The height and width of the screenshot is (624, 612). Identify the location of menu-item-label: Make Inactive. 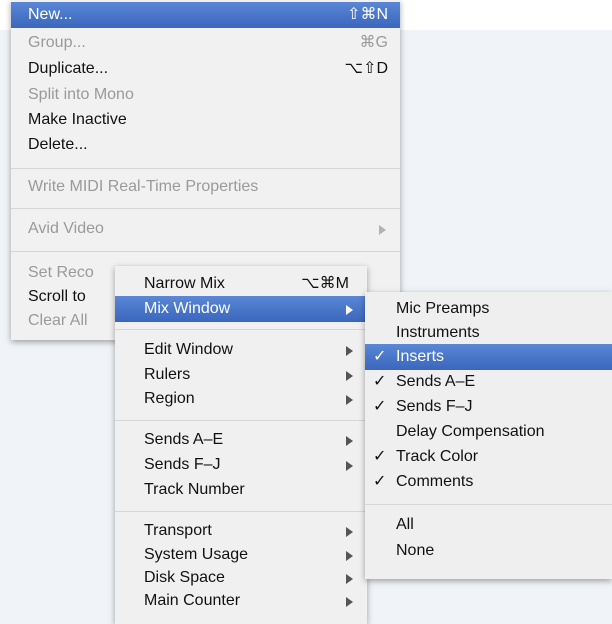
(77, 119).